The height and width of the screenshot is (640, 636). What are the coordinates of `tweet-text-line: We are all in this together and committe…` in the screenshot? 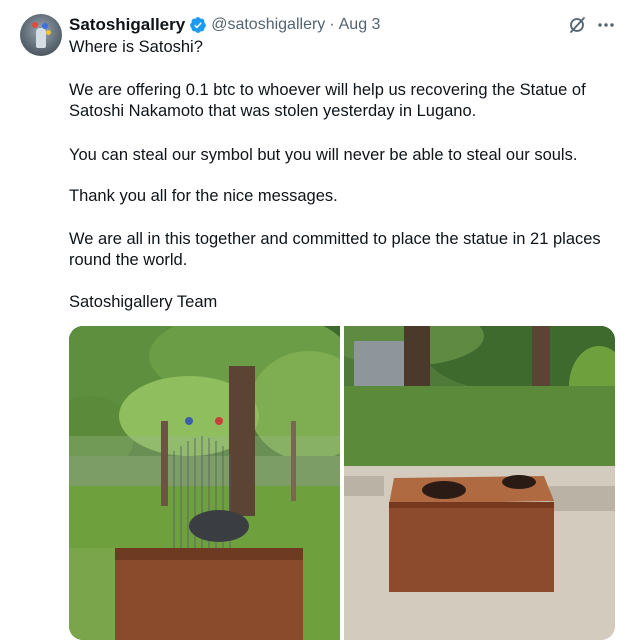 It's located at (335, 239).